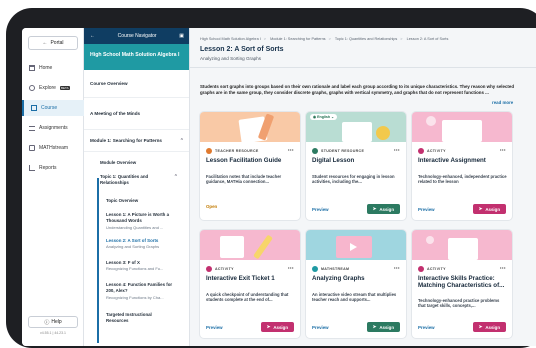  I want to click on card-title: Analyzing Graphs, so click(338, 278).